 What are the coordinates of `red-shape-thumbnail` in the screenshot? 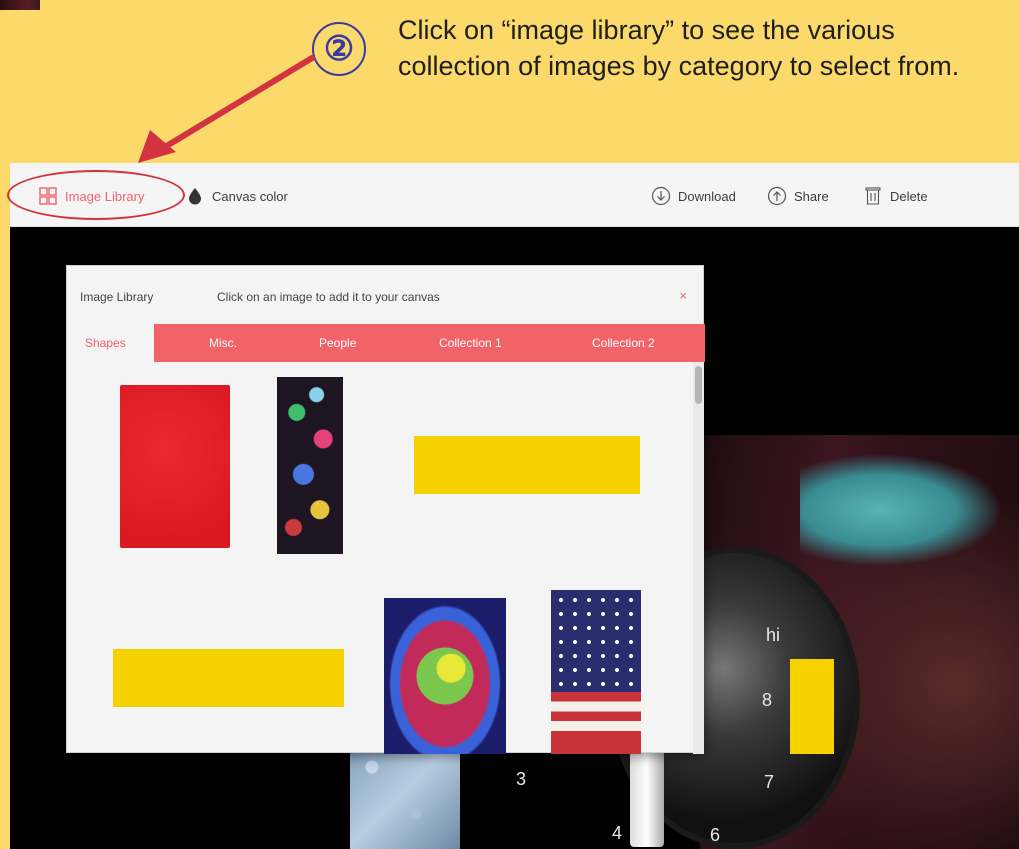 It's located at (175, 466).